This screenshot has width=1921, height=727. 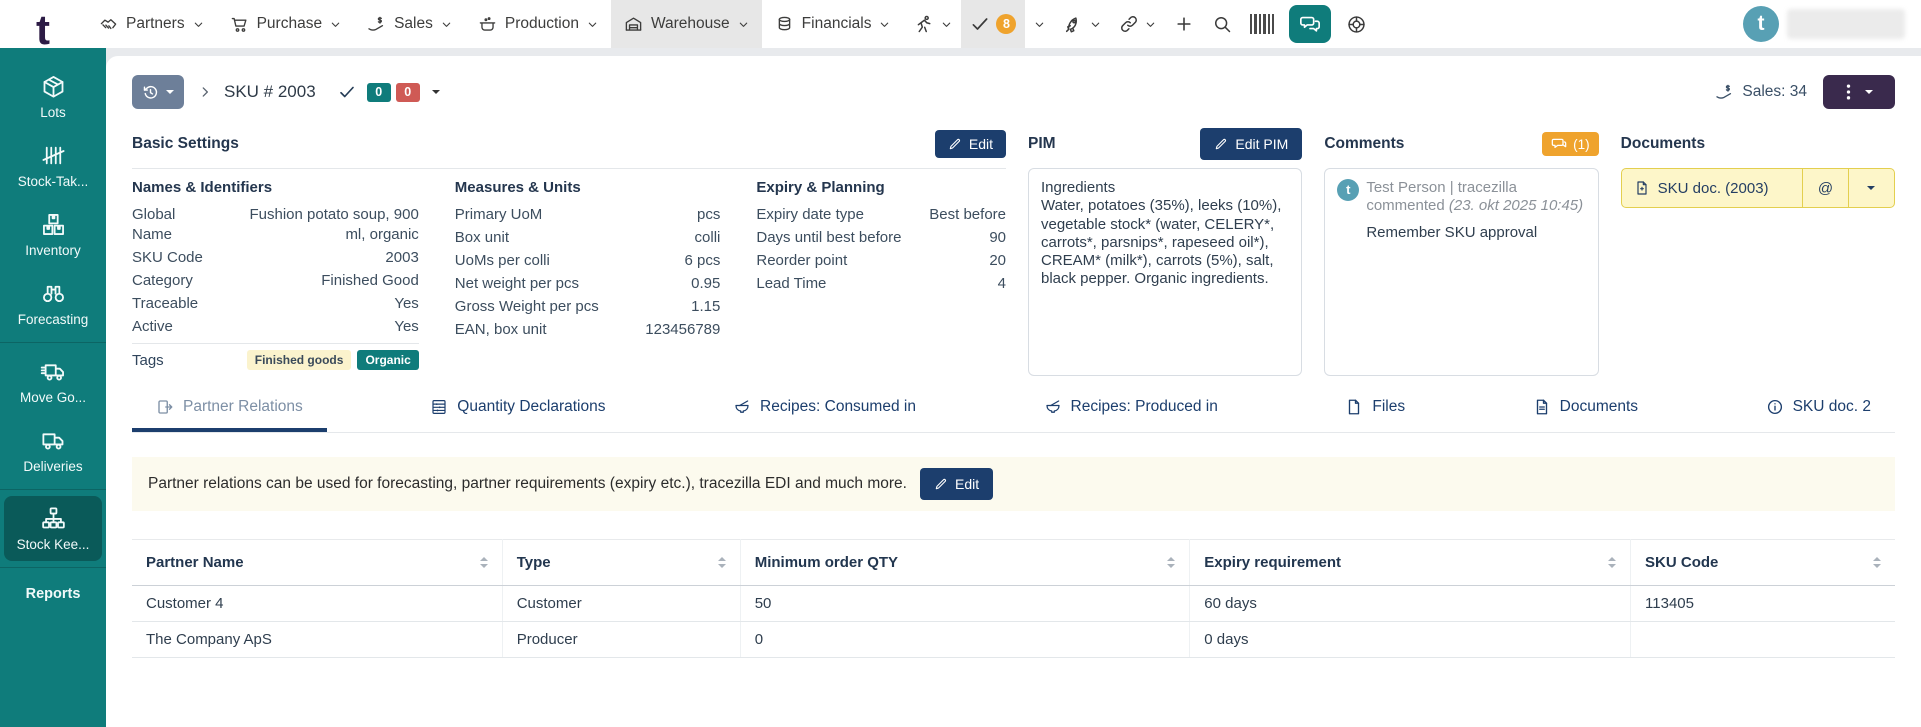 I want to click on mortar-pestle-icon, so click(x=742, y=406).